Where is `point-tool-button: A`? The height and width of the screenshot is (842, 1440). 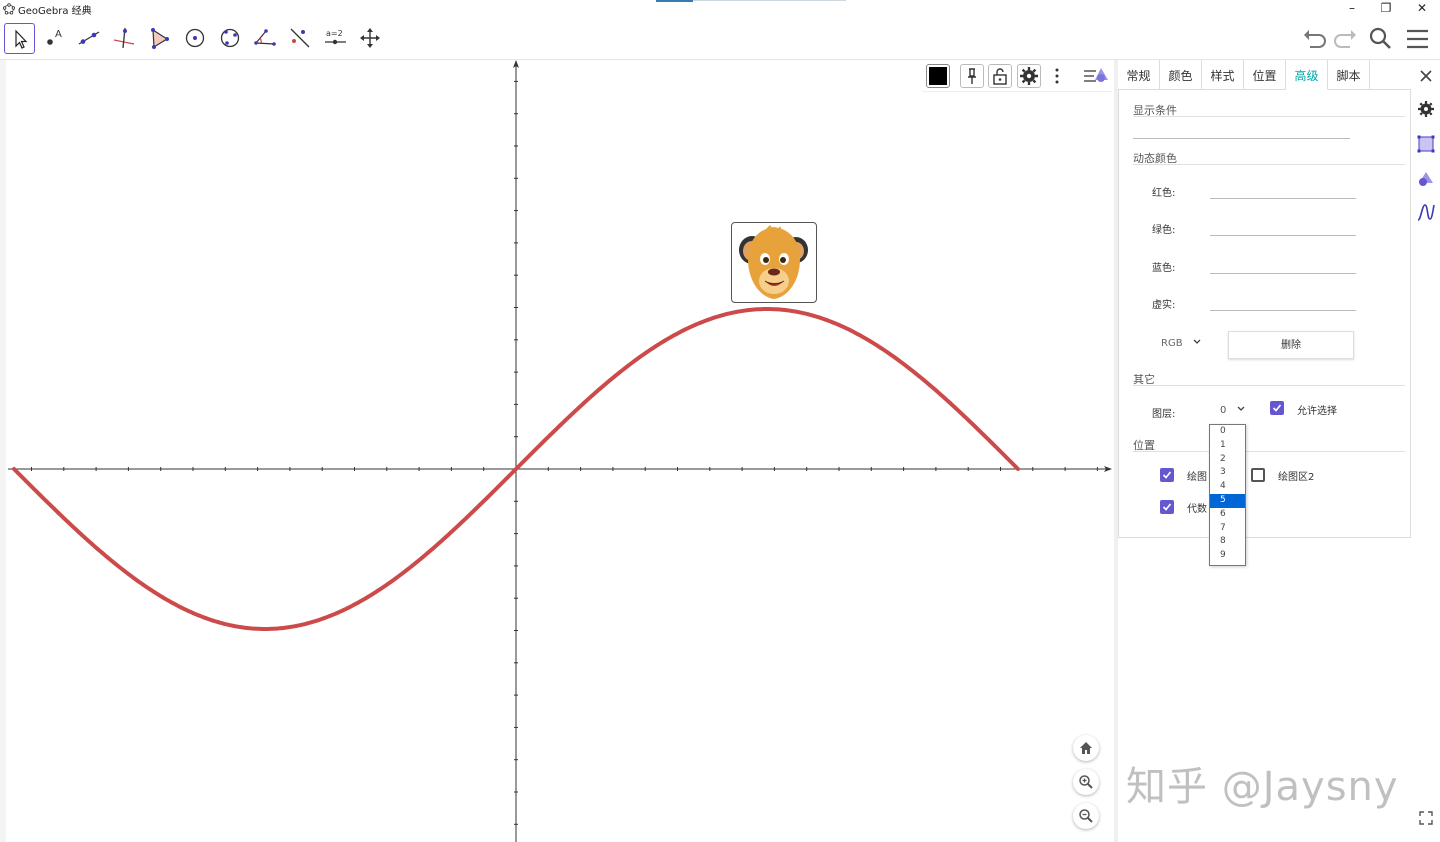
point-tool-button: A is located at coordinates (55, 38).